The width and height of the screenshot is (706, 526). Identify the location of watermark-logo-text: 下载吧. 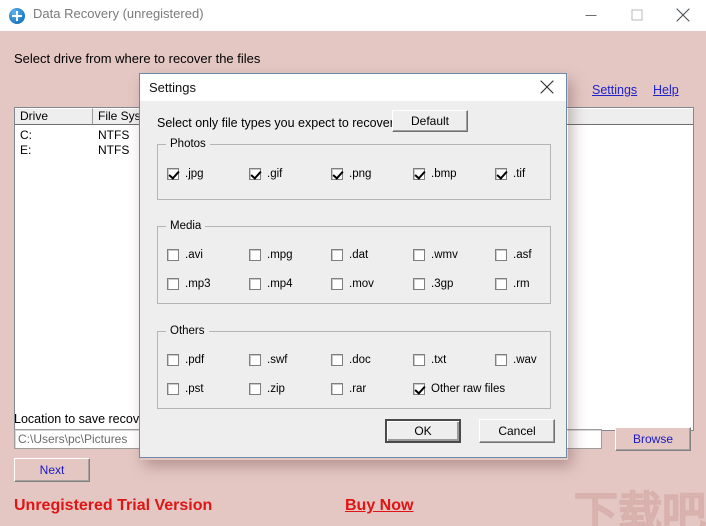
(640, 507).